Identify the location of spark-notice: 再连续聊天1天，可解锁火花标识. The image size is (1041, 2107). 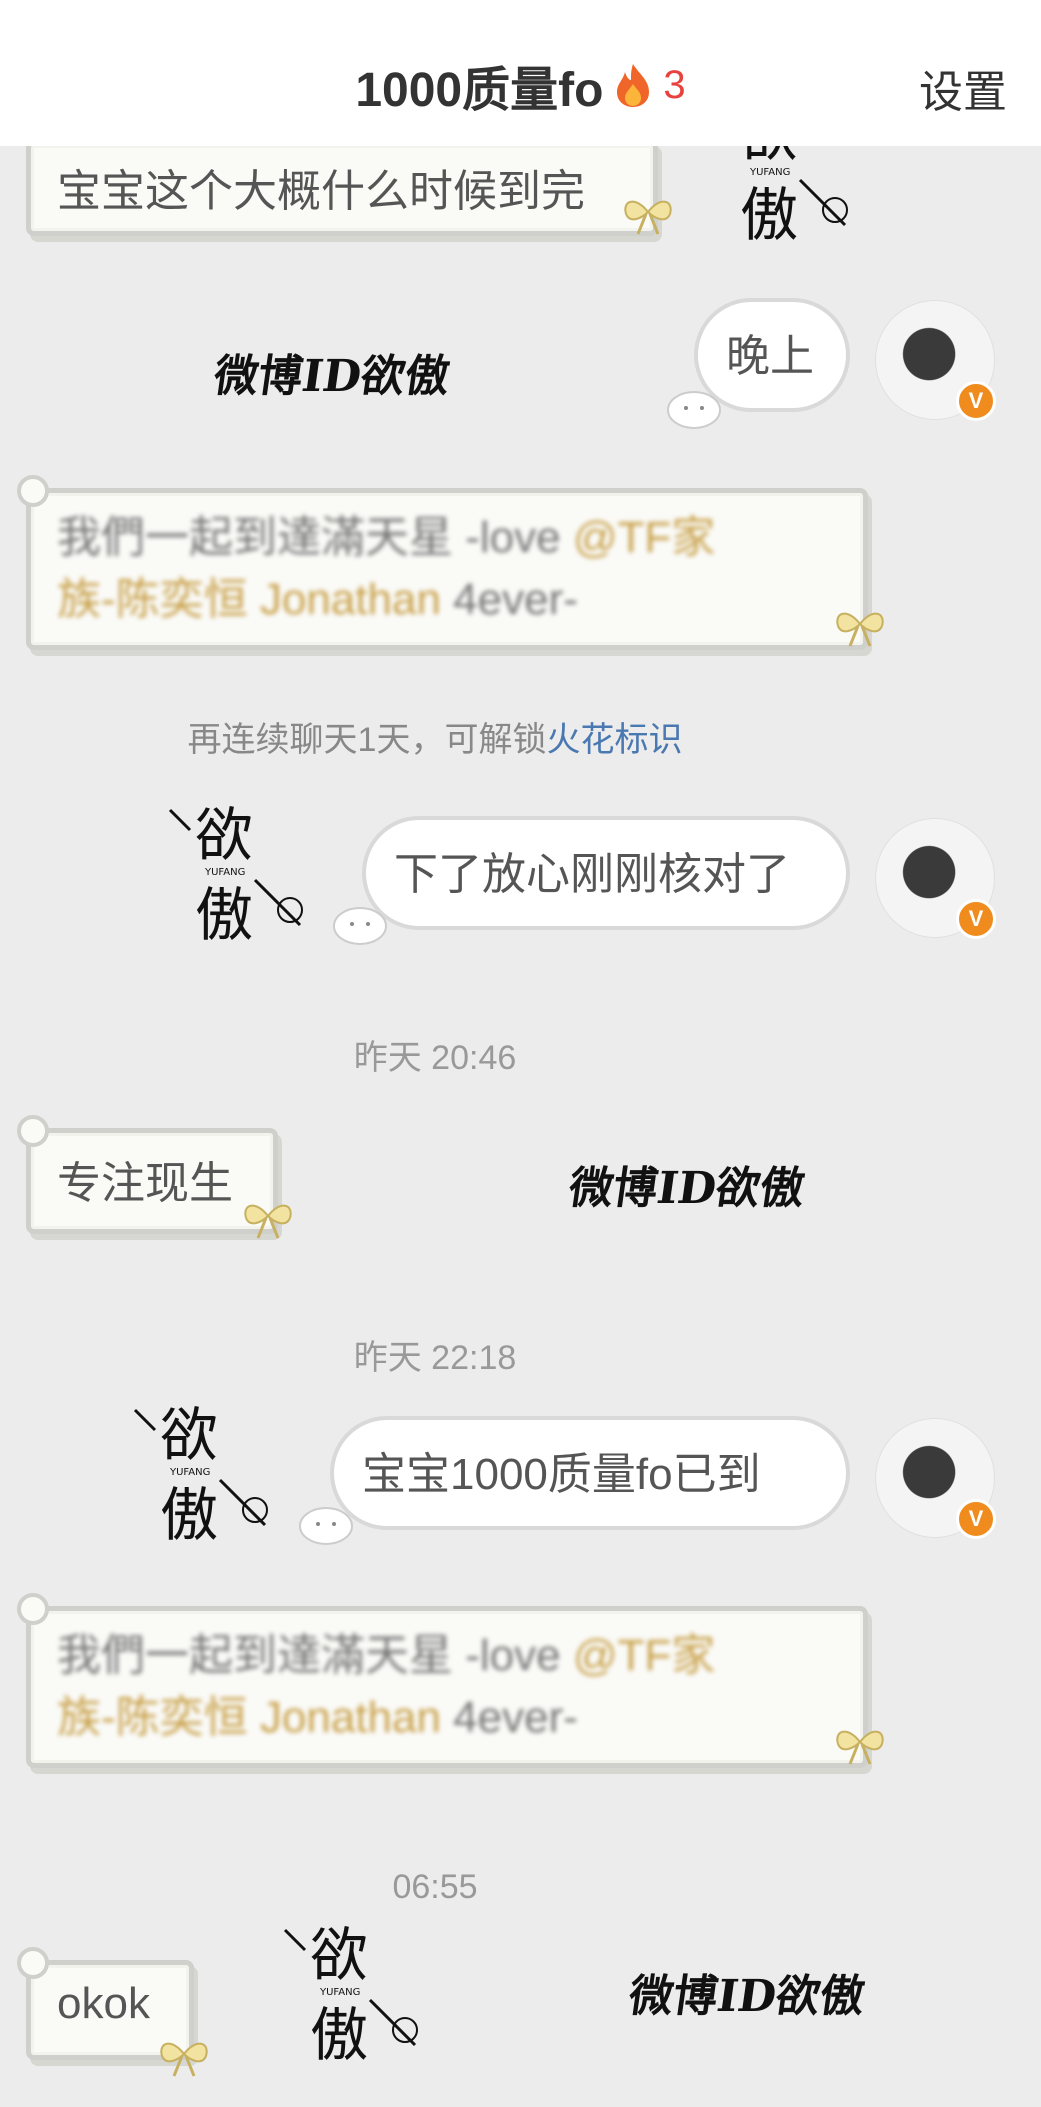
(435, 740).